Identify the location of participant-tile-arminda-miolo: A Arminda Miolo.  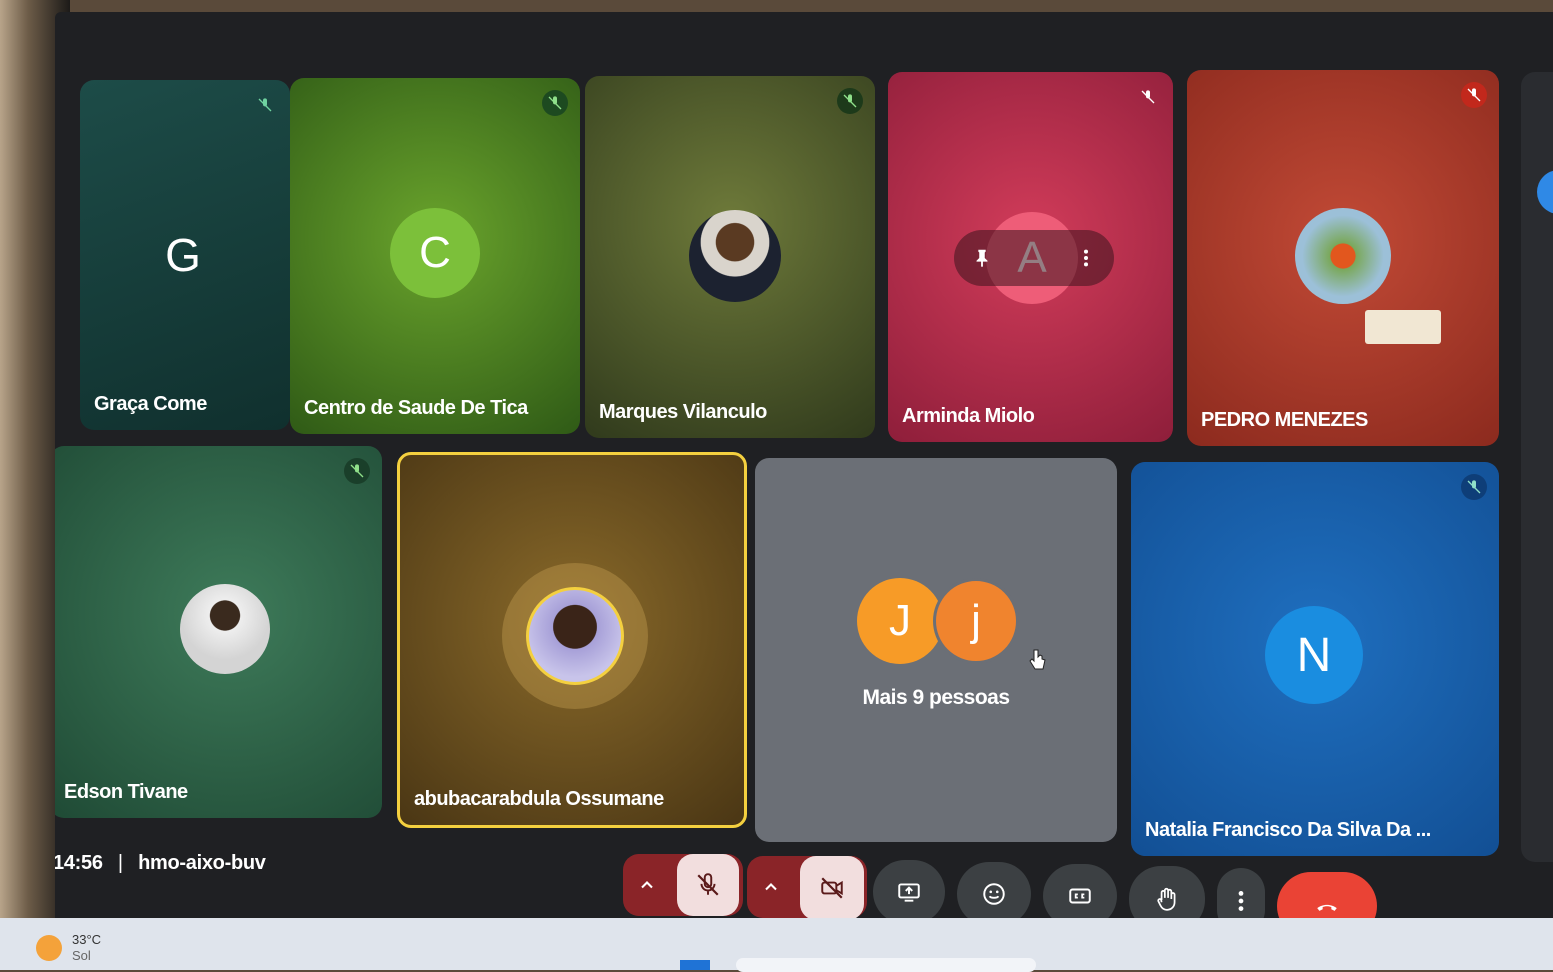
(1030, 257).